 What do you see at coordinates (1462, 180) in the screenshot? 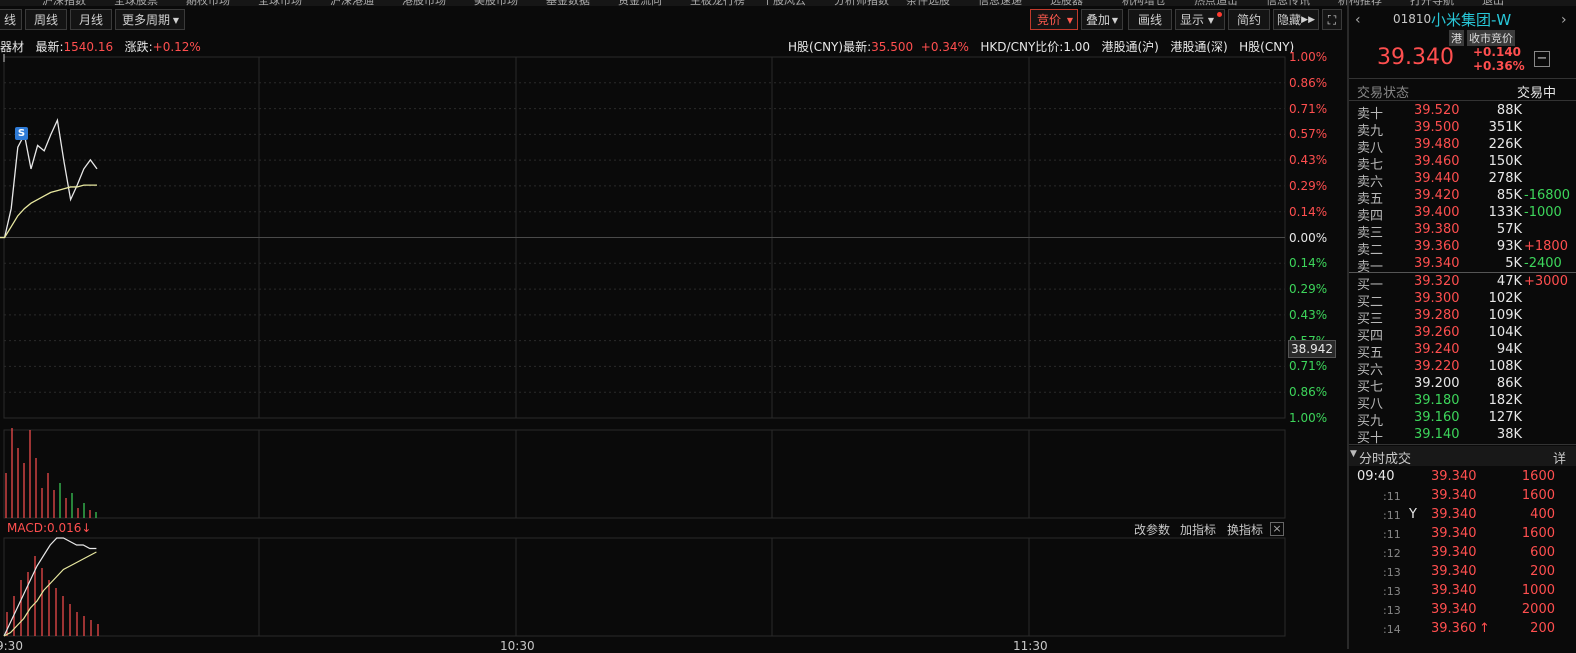
I see `ask-level-row: 卖六 39.440 278K` at bounding box center [1462, 180].